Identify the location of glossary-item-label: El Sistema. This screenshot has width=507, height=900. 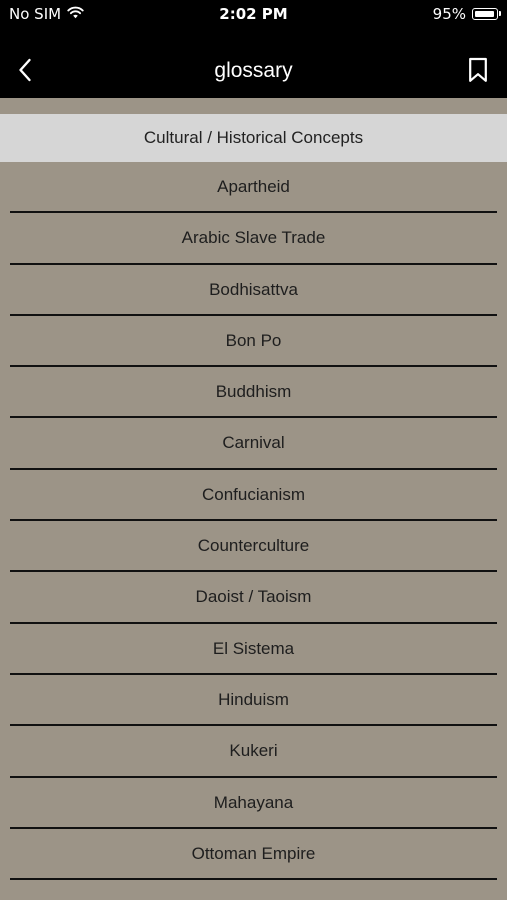
(253, 648).